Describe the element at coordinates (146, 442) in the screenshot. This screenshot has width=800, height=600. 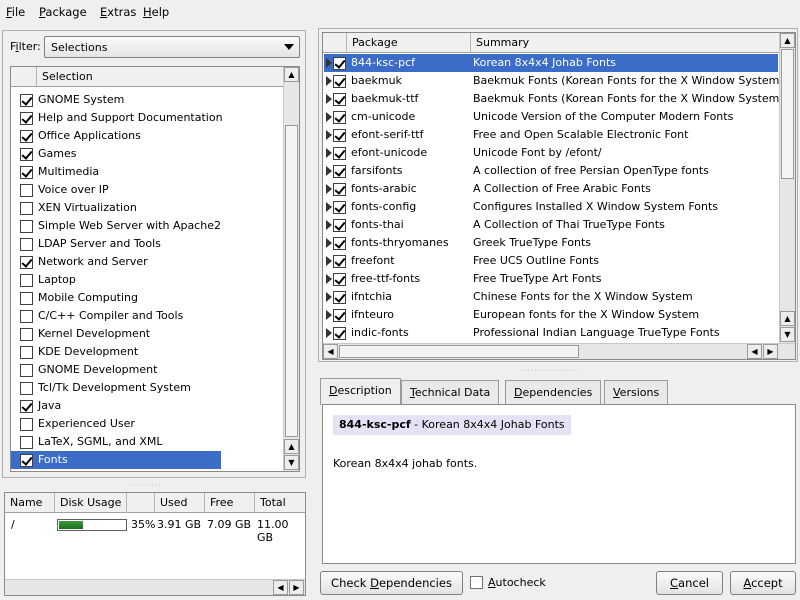
I see `selection-item: LaTeX, SGML, and XML` at that location.